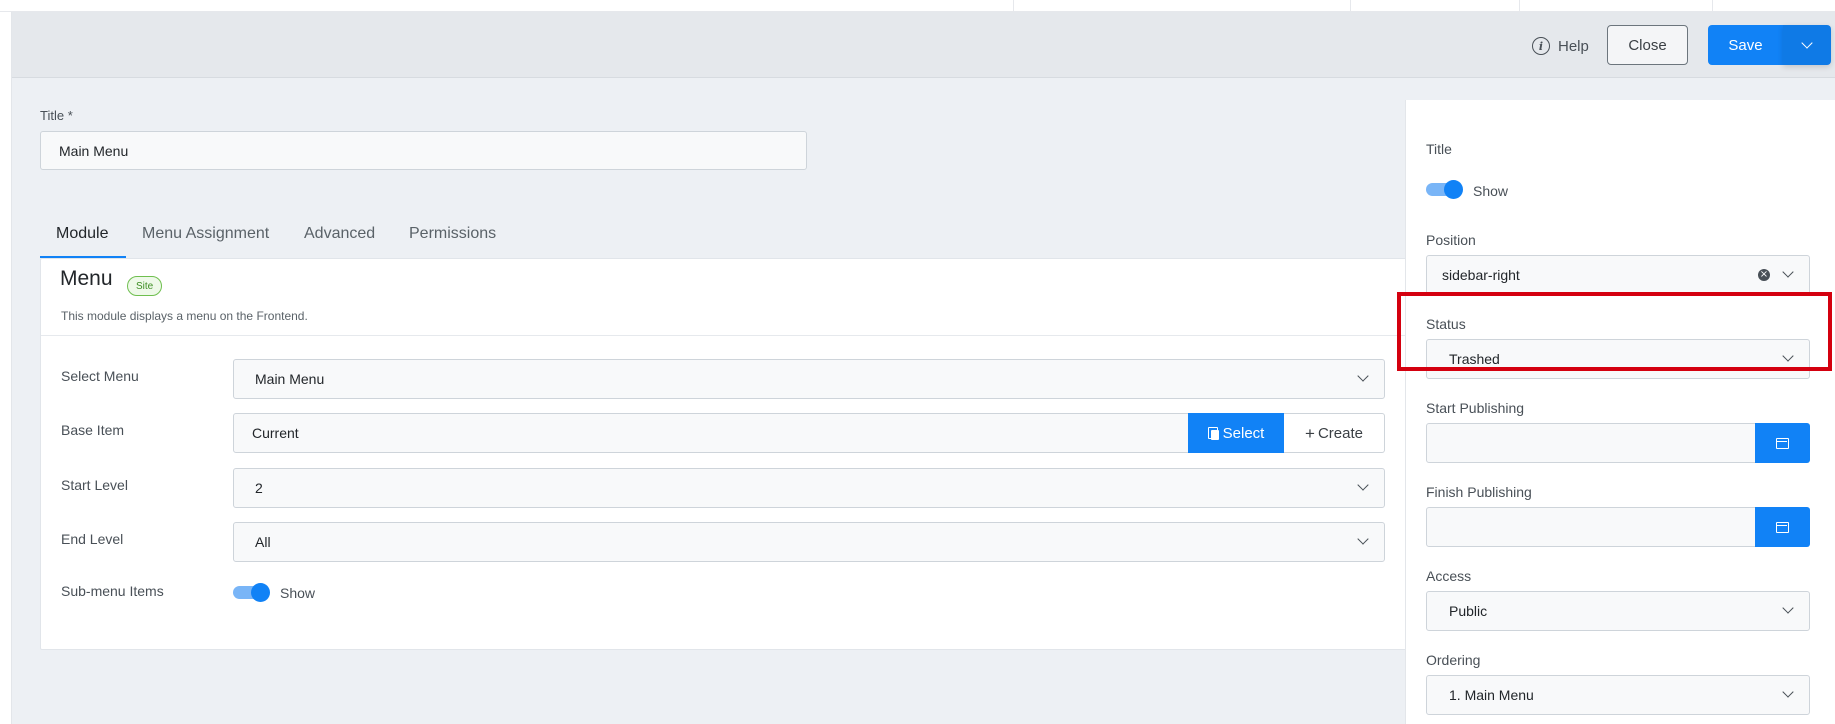 This screenshot has height=724, width=1835. What do you see at coordinates (1451, 240) in the screenshot?
I see `position-label: Position` at bounding box center [1451, 240].